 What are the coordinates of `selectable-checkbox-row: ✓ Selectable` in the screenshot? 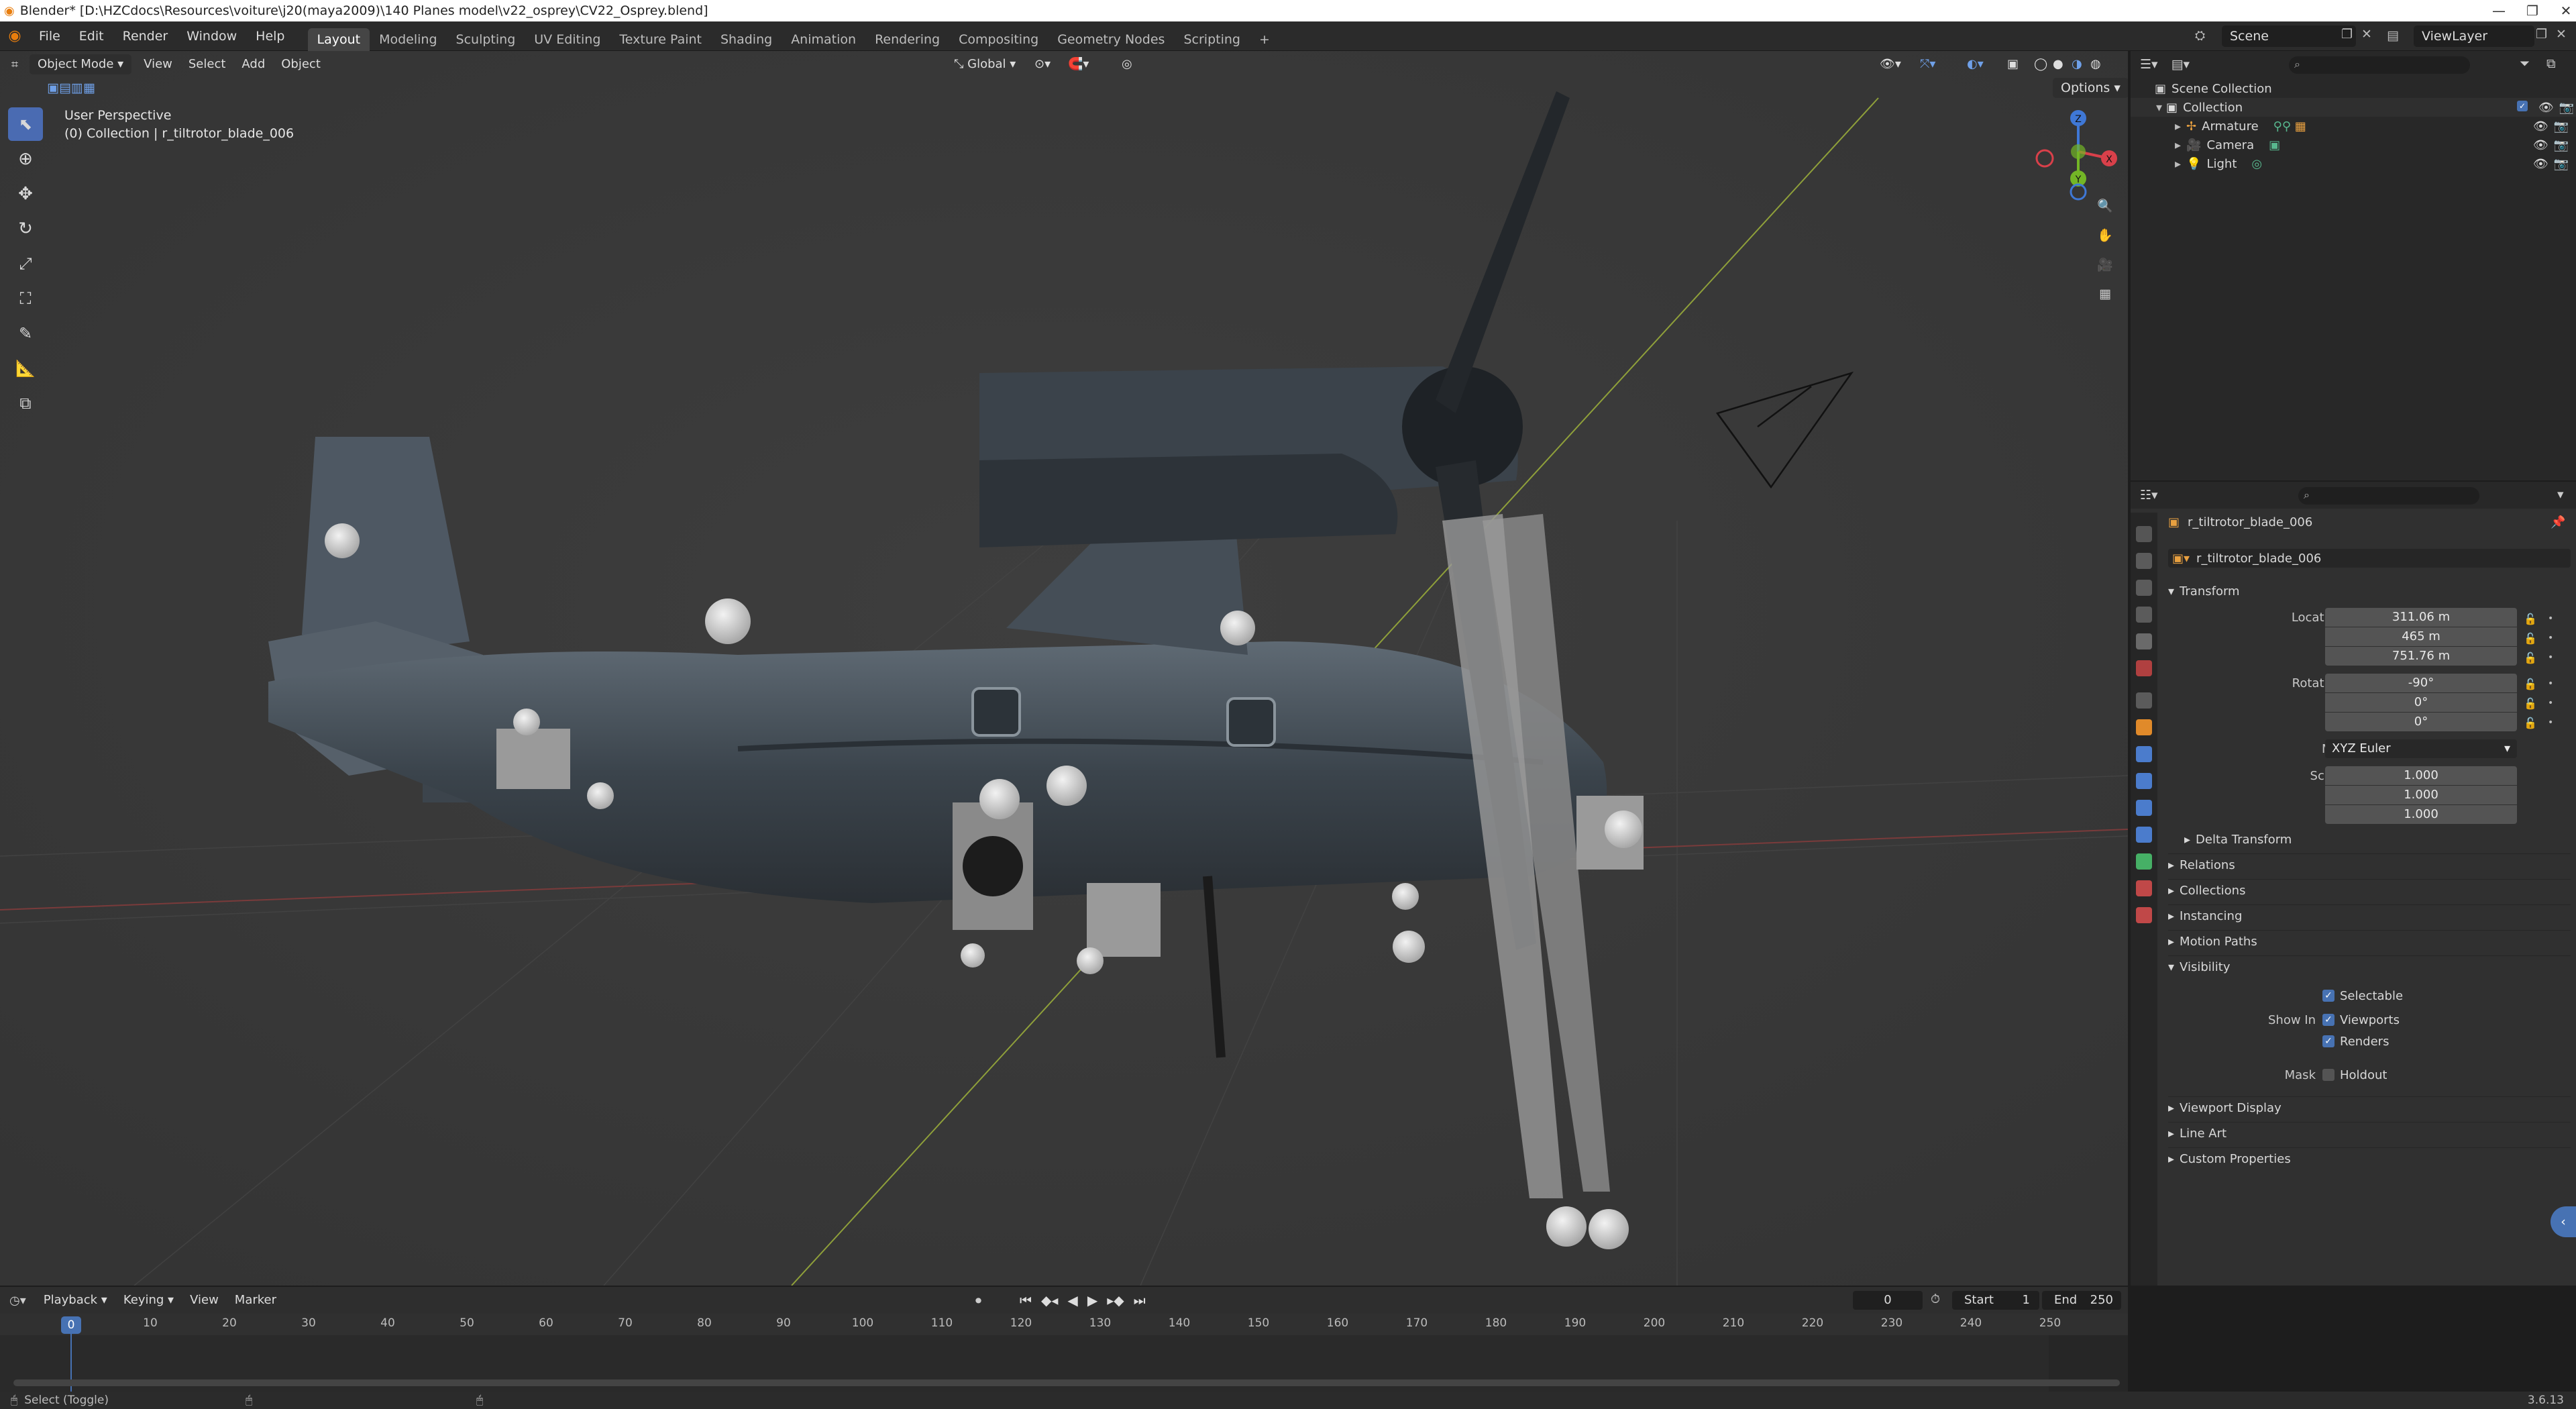 It's located at (2362, 995).